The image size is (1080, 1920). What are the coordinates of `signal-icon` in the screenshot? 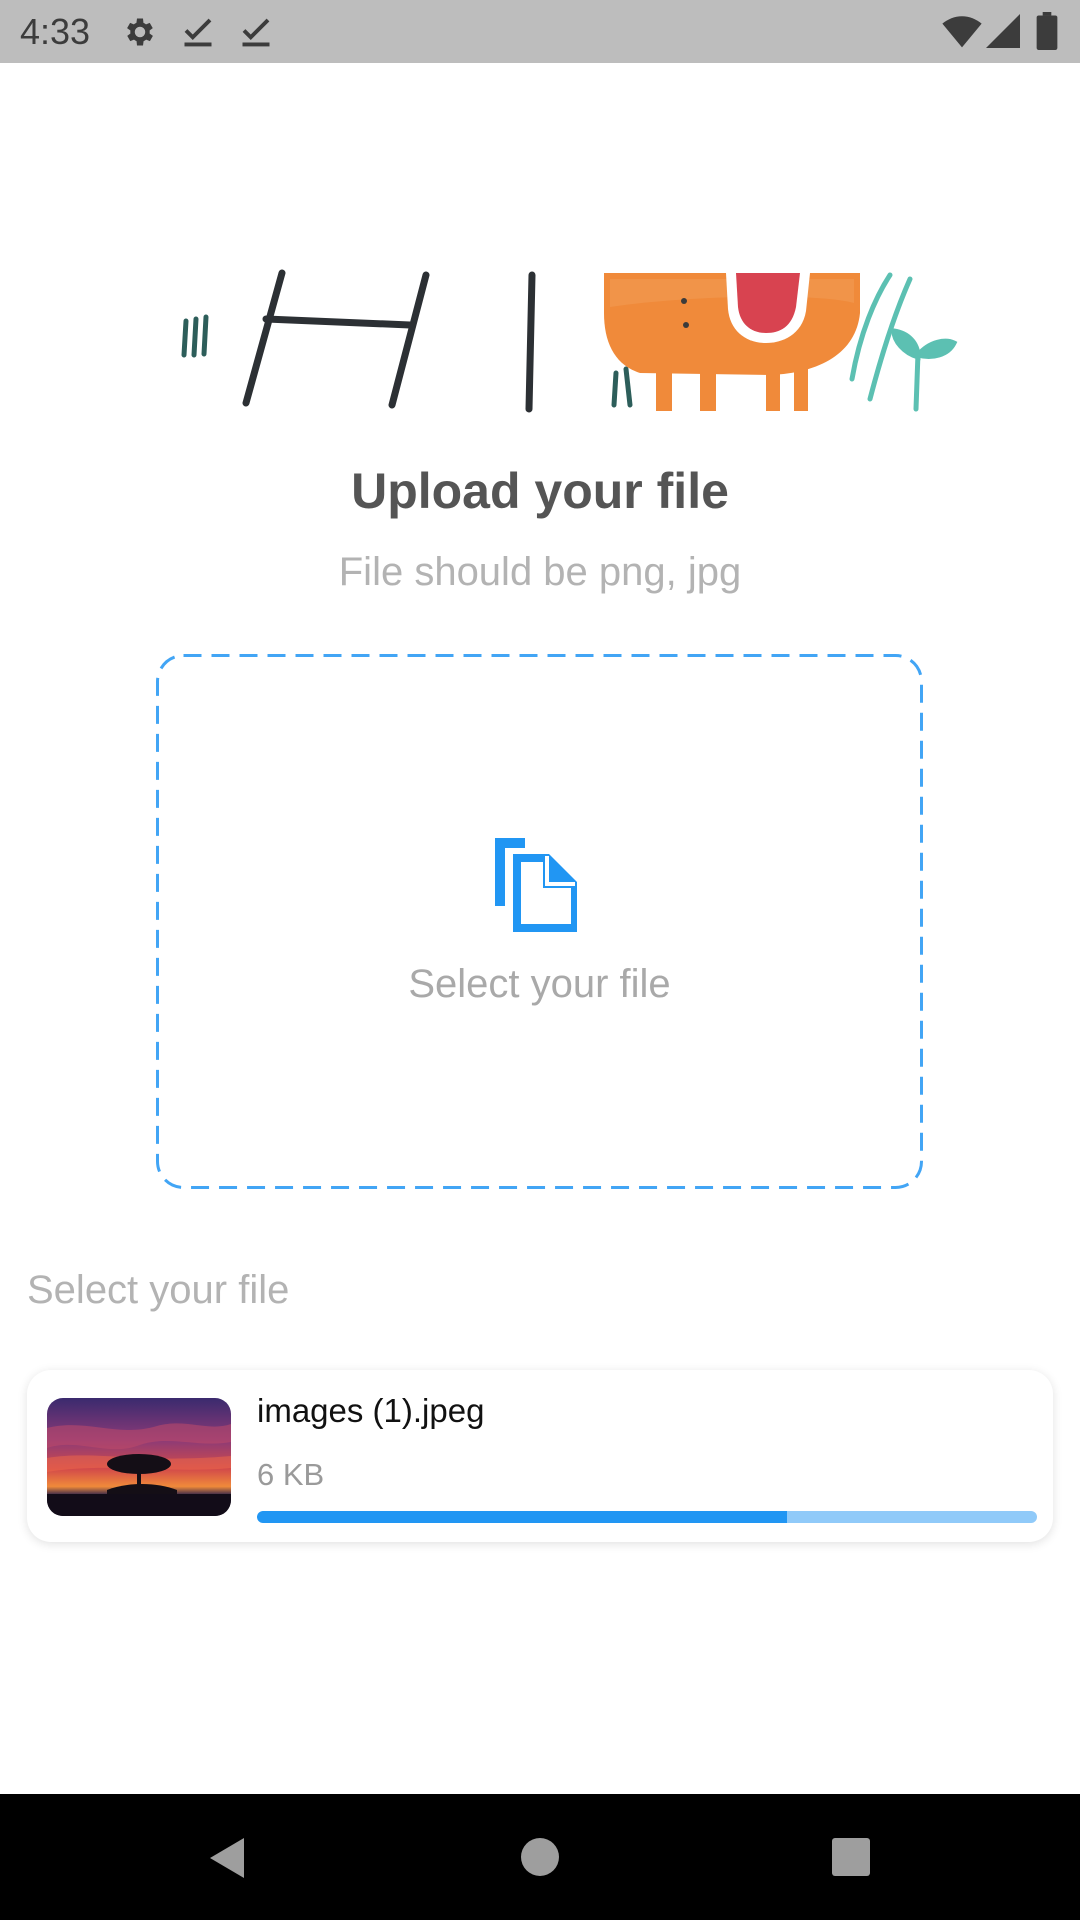 It's located at (1003, 31).